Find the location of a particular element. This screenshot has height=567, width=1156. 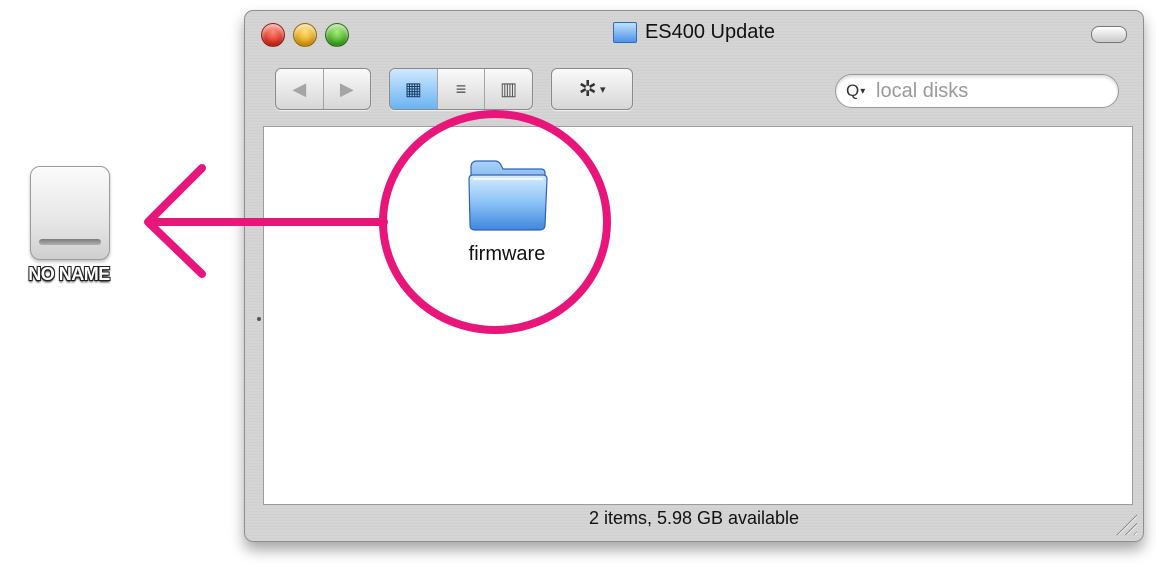

action-menu-button: ✲ ▾ is located at coordinates (592, 89).